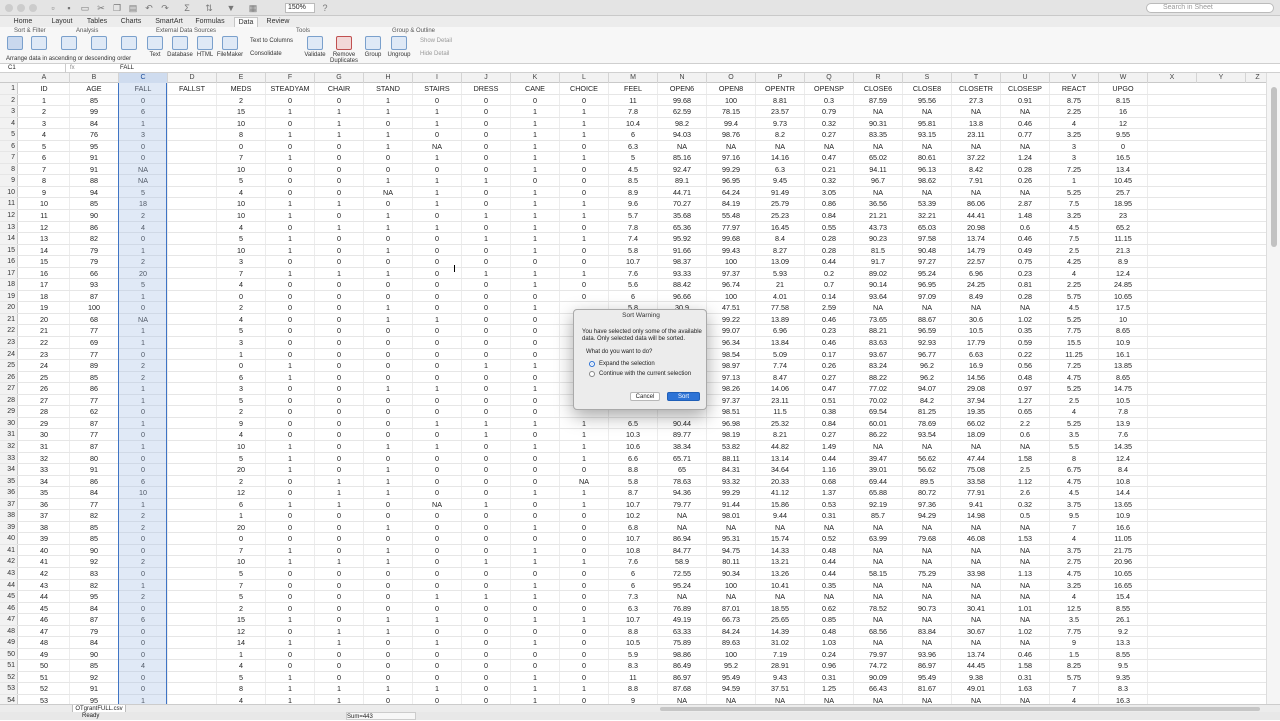 Image resolution: width=1280 pixels, height=721 pixels. I want to click on cell: 20.33, so click(780, 481).